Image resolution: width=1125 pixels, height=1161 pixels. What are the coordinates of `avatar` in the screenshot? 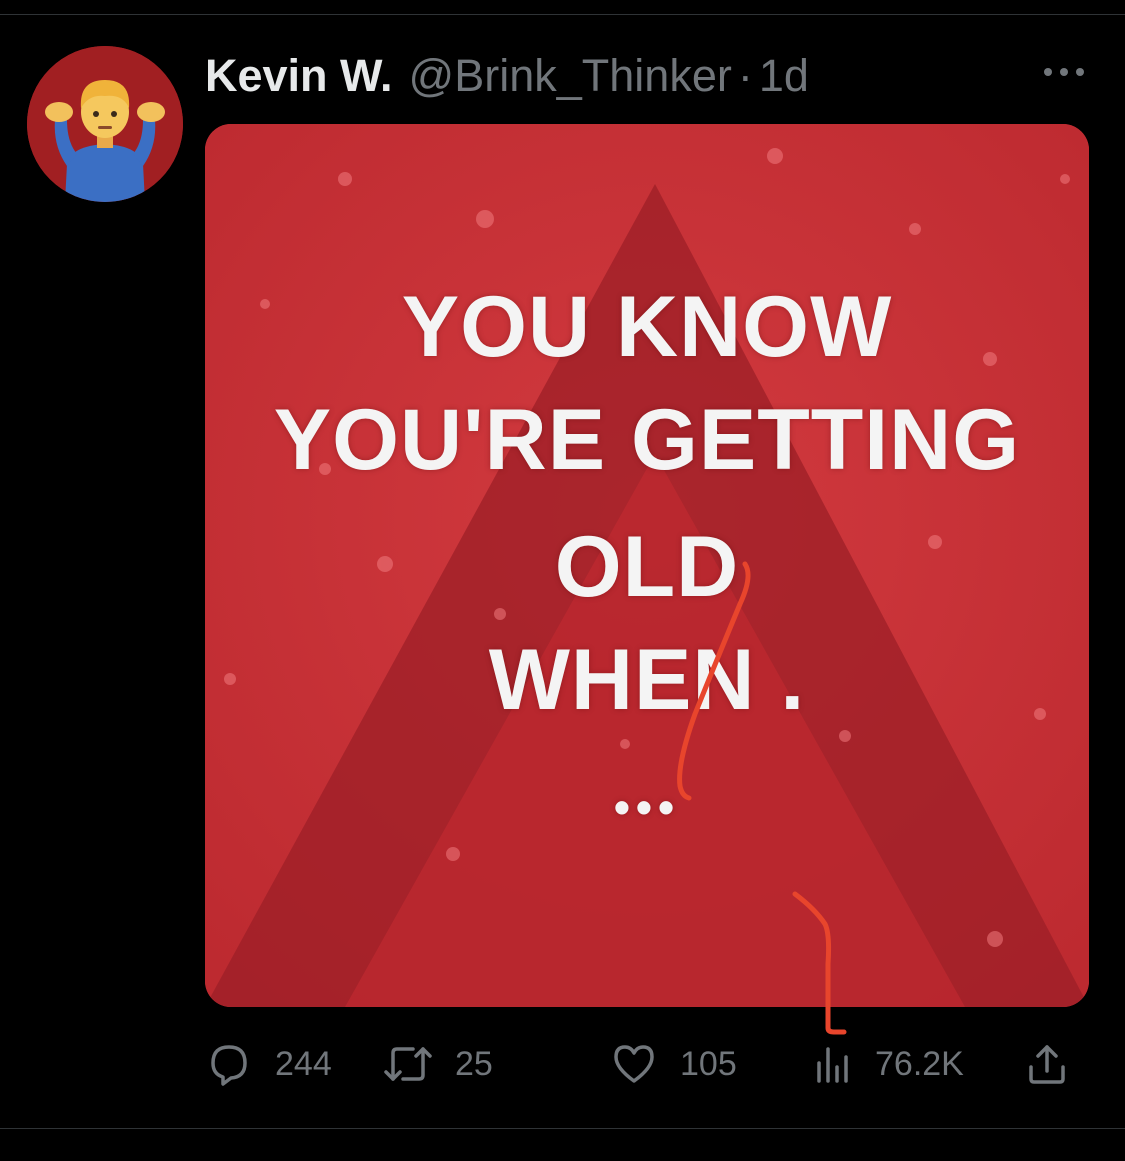 It's located at (105, 124).